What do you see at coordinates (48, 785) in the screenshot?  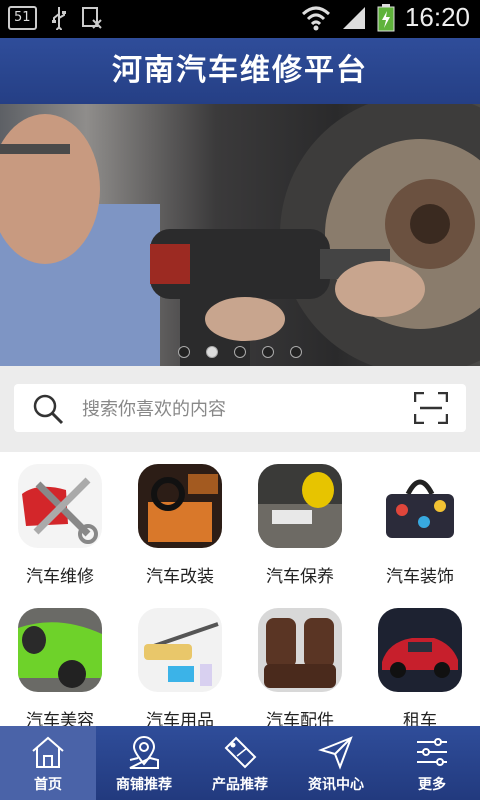 I see `tab-label: 首页` at bounding box center [48, 785].